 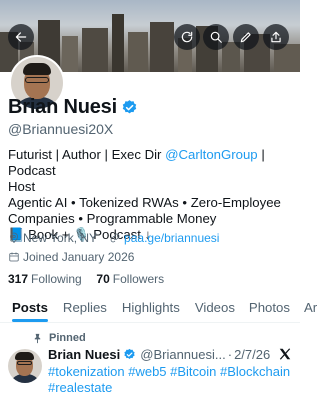 I want to click on profile-location: New York, NY, so click(x=60, y=238).